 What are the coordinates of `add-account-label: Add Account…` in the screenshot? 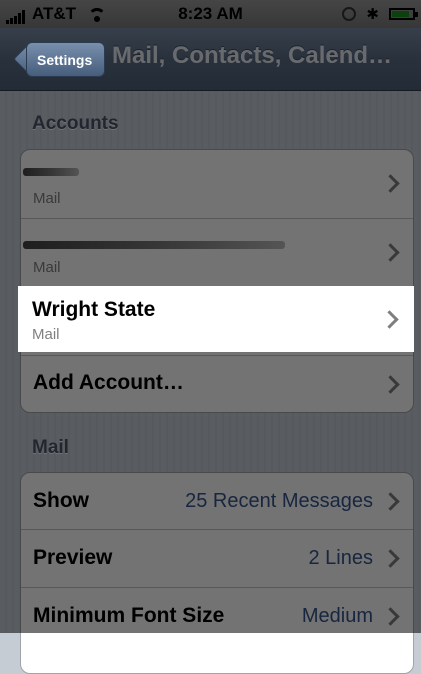 It's located at (108, 382).